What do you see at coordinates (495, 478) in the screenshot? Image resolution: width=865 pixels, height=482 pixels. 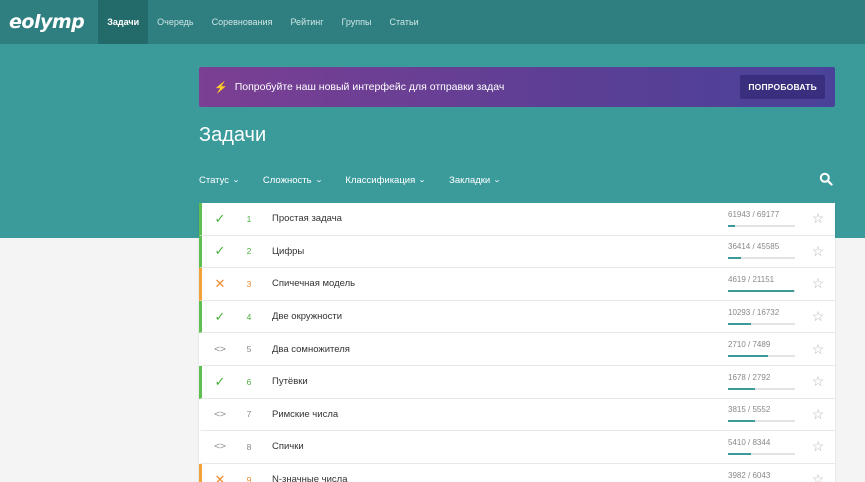 I see `problem-name: N-значные числа` at bounding box center [495, 478].